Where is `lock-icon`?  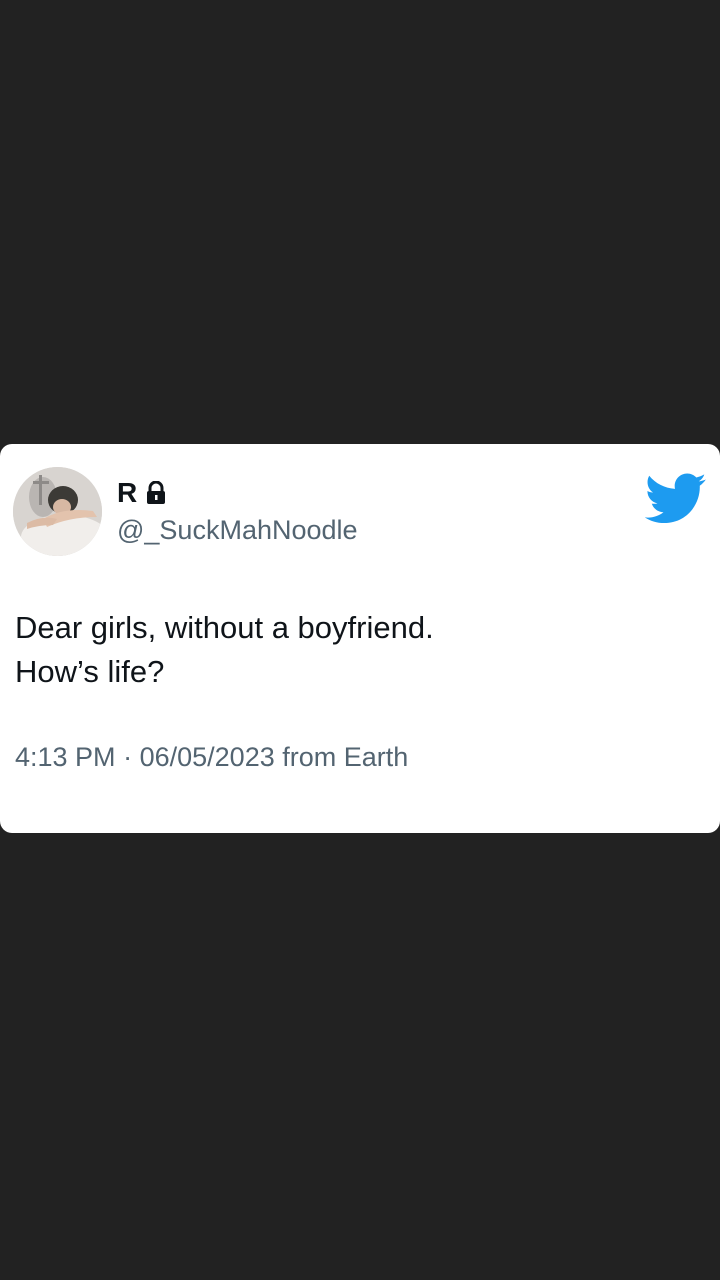 lock-icon is located at coordinates (156, 493).